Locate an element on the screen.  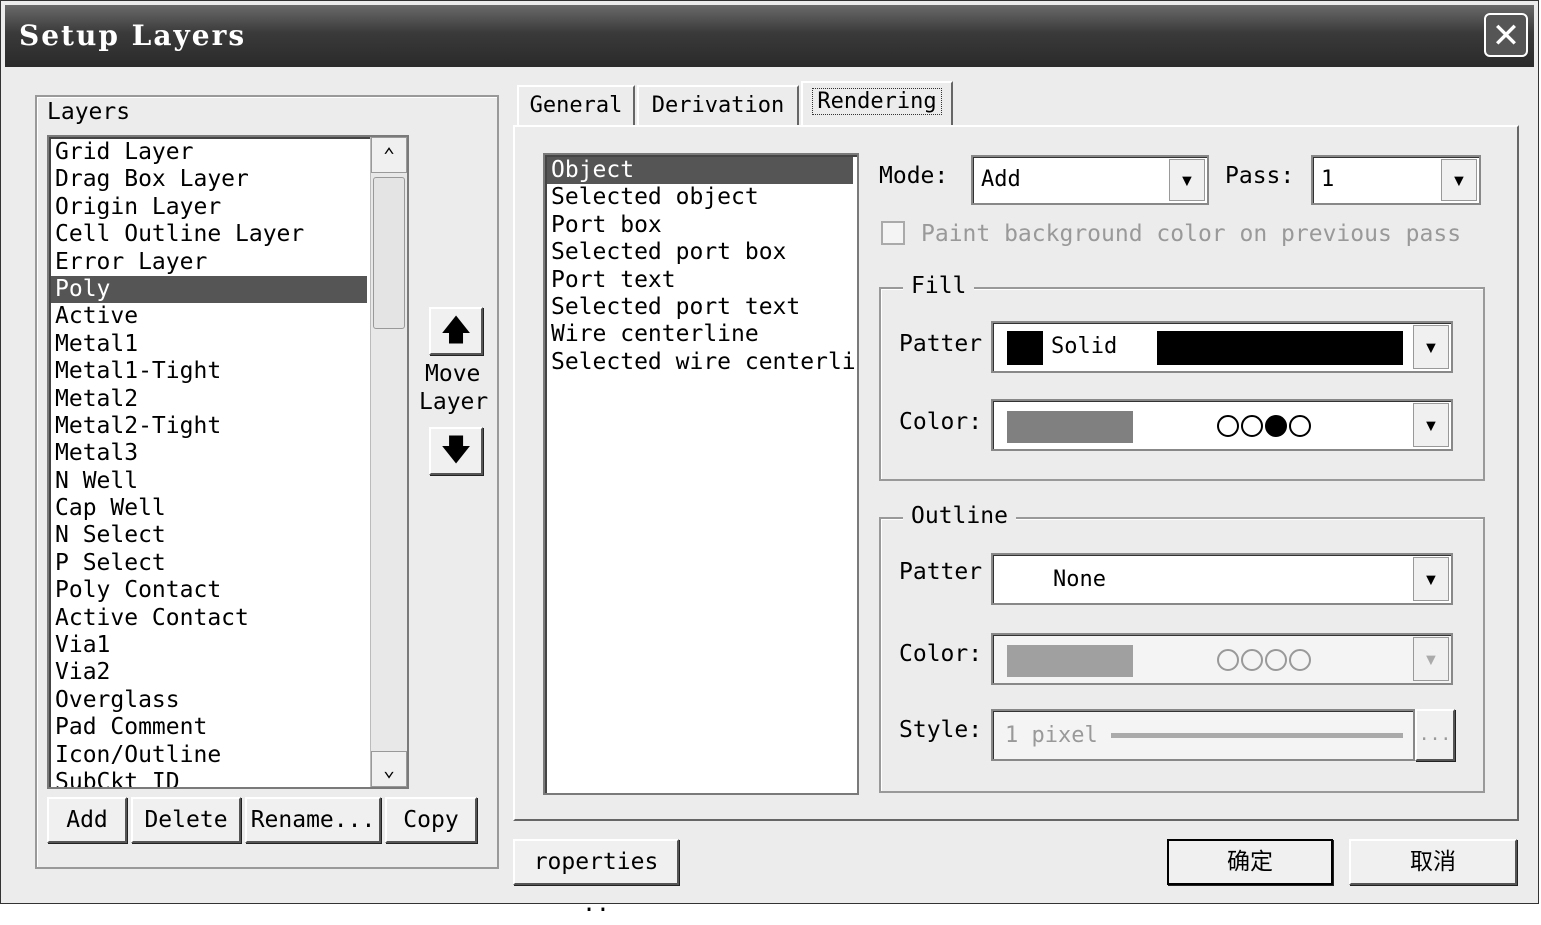
layer-list-item: P Select is located at coordinates (209, 563).